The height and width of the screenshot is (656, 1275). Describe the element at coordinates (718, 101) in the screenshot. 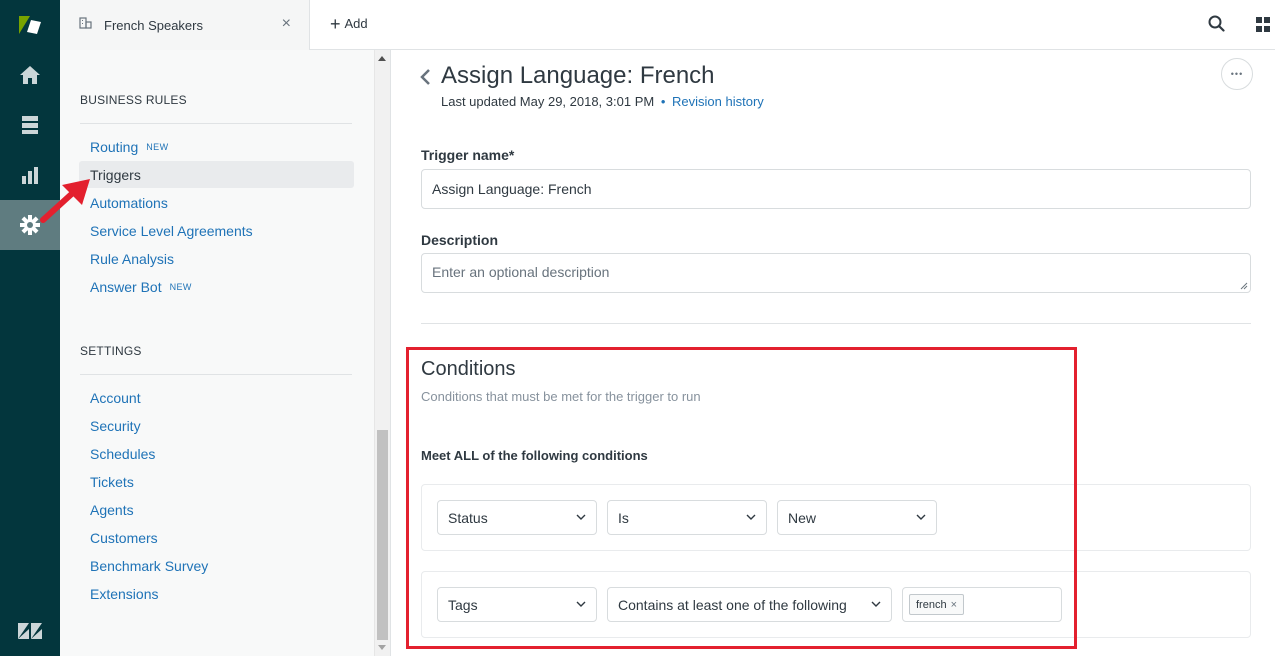

I see `revision-history-link: Revision history` at that location.